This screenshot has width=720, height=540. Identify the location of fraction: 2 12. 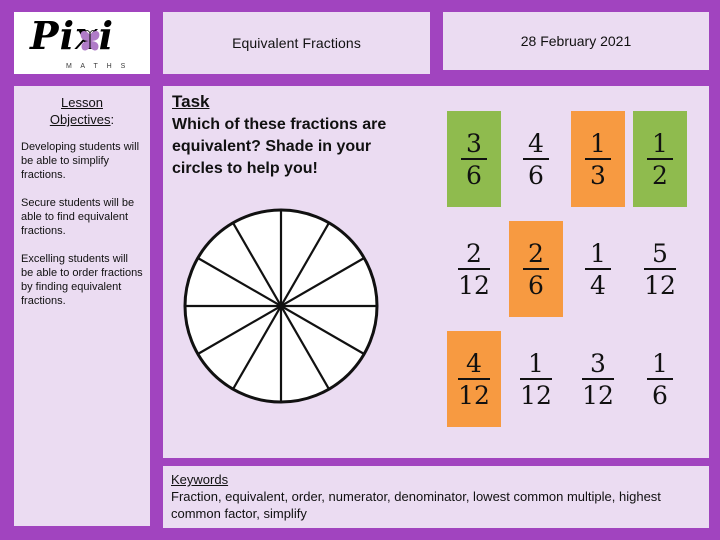
(474, 269).